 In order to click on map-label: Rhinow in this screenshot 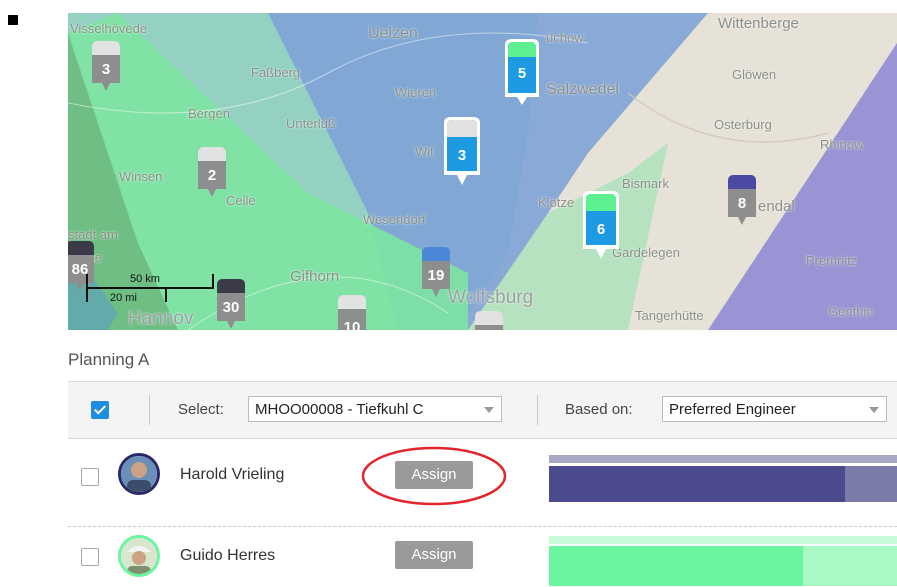, I will do `click(842, 144)`.